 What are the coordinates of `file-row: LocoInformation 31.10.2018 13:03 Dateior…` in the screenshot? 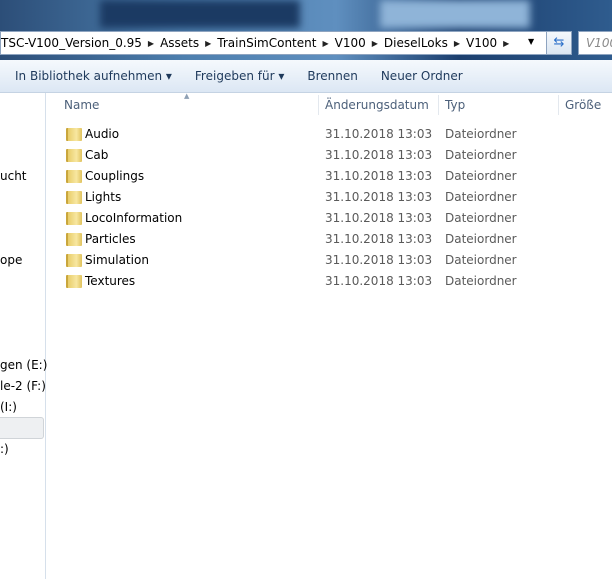 It's located at (332, 218).